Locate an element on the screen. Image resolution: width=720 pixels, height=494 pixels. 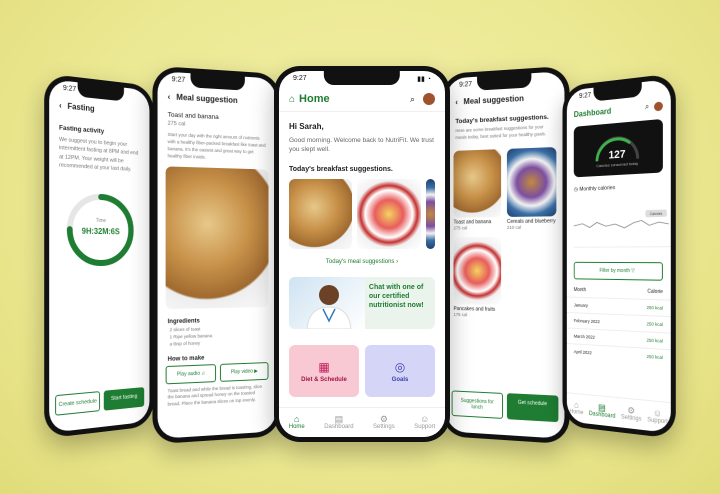
meal-item: Cereals and blueberry 210 cal is located at coordinates (531, 189).